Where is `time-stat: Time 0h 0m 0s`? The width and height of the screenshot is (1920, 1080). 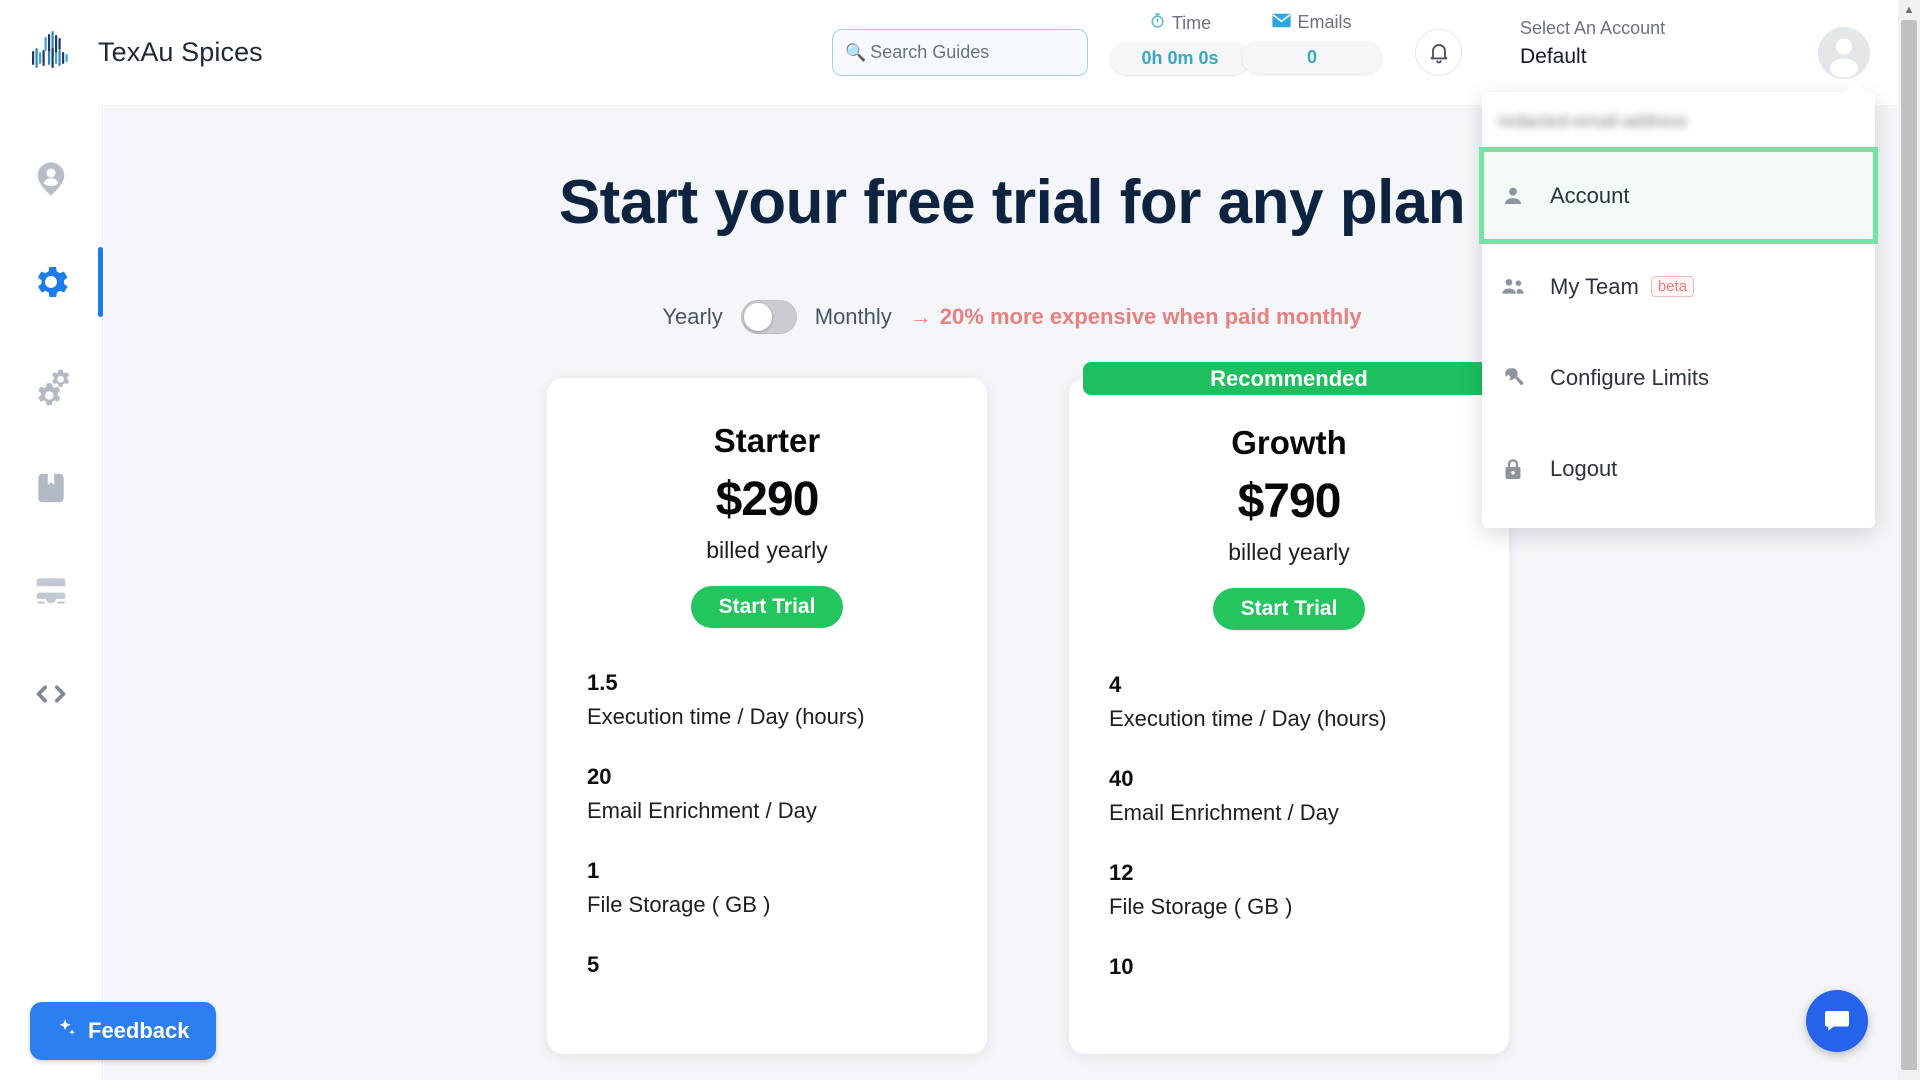
time-stat: Time 0h 0m 0s is located at coordinates (1180, 43).